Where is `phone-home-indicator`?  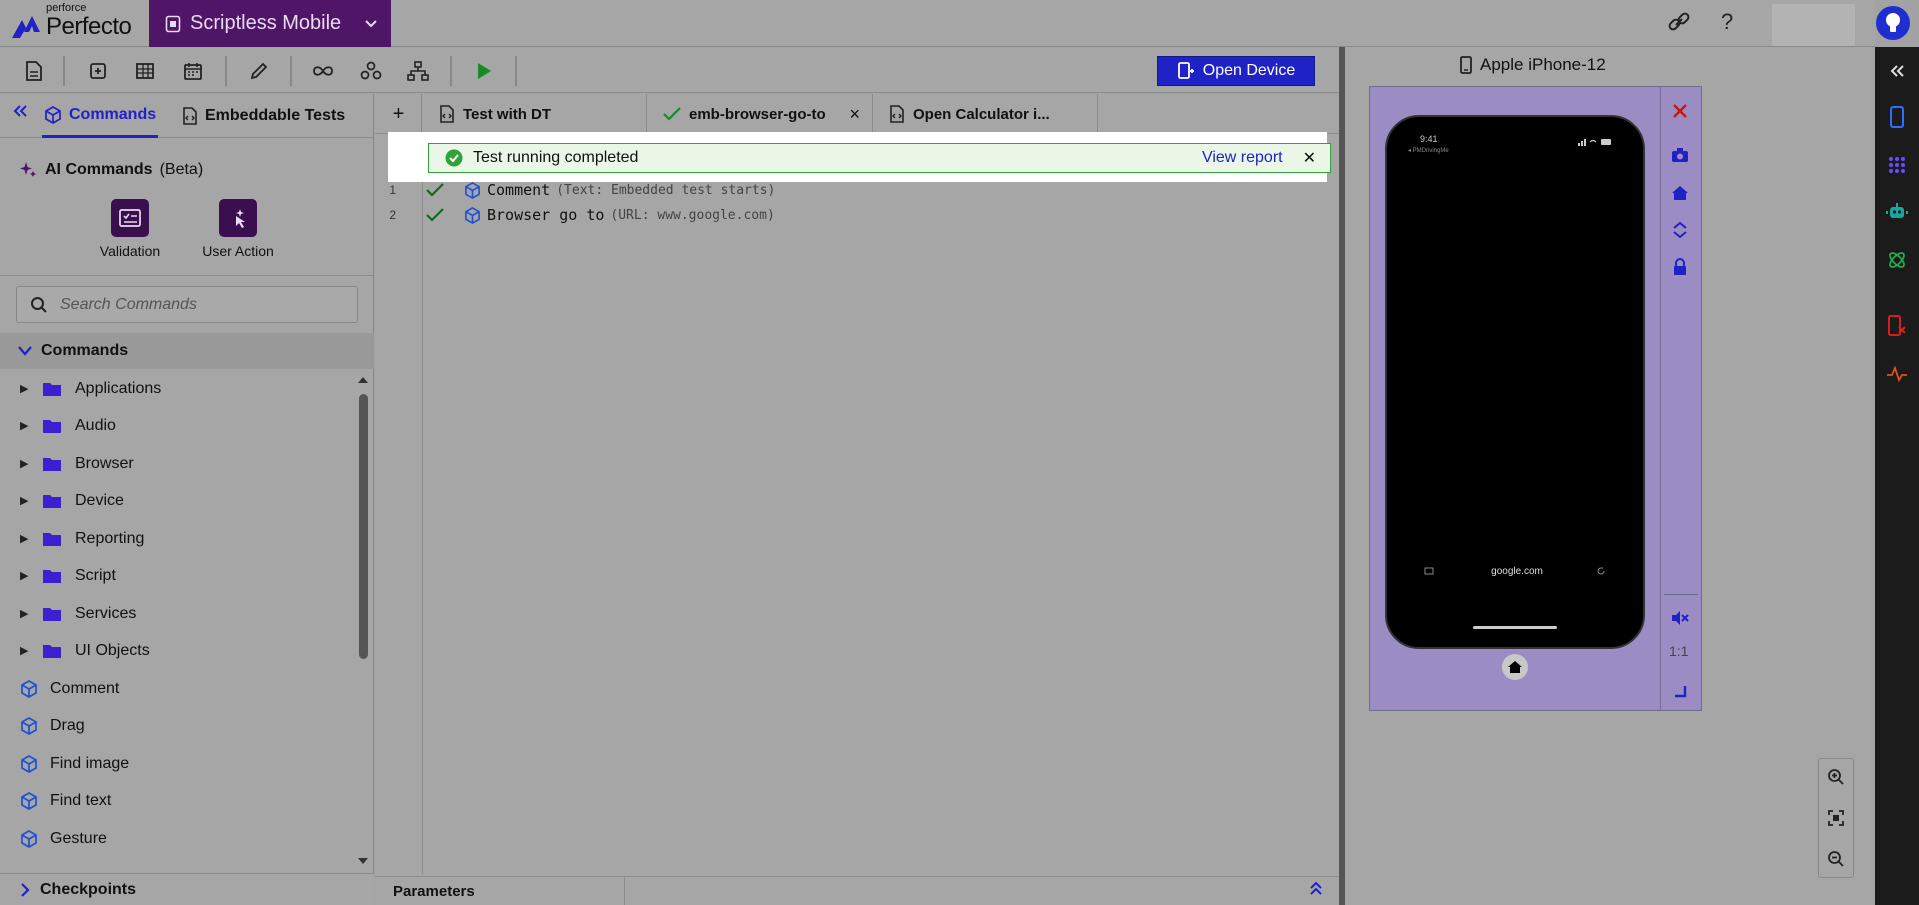 phone-home-indicator is located at coordinates (1515, 627).